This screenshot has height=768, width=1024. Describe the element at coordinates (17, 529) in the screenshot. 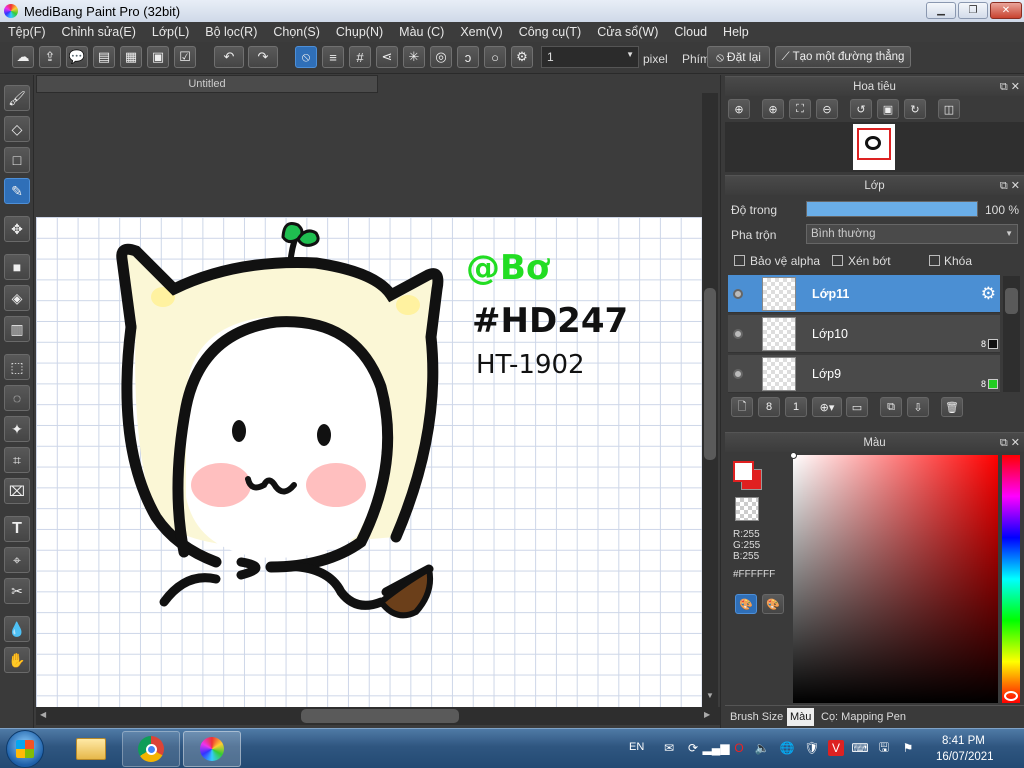

I see `text-tool-icon: T` at that location.